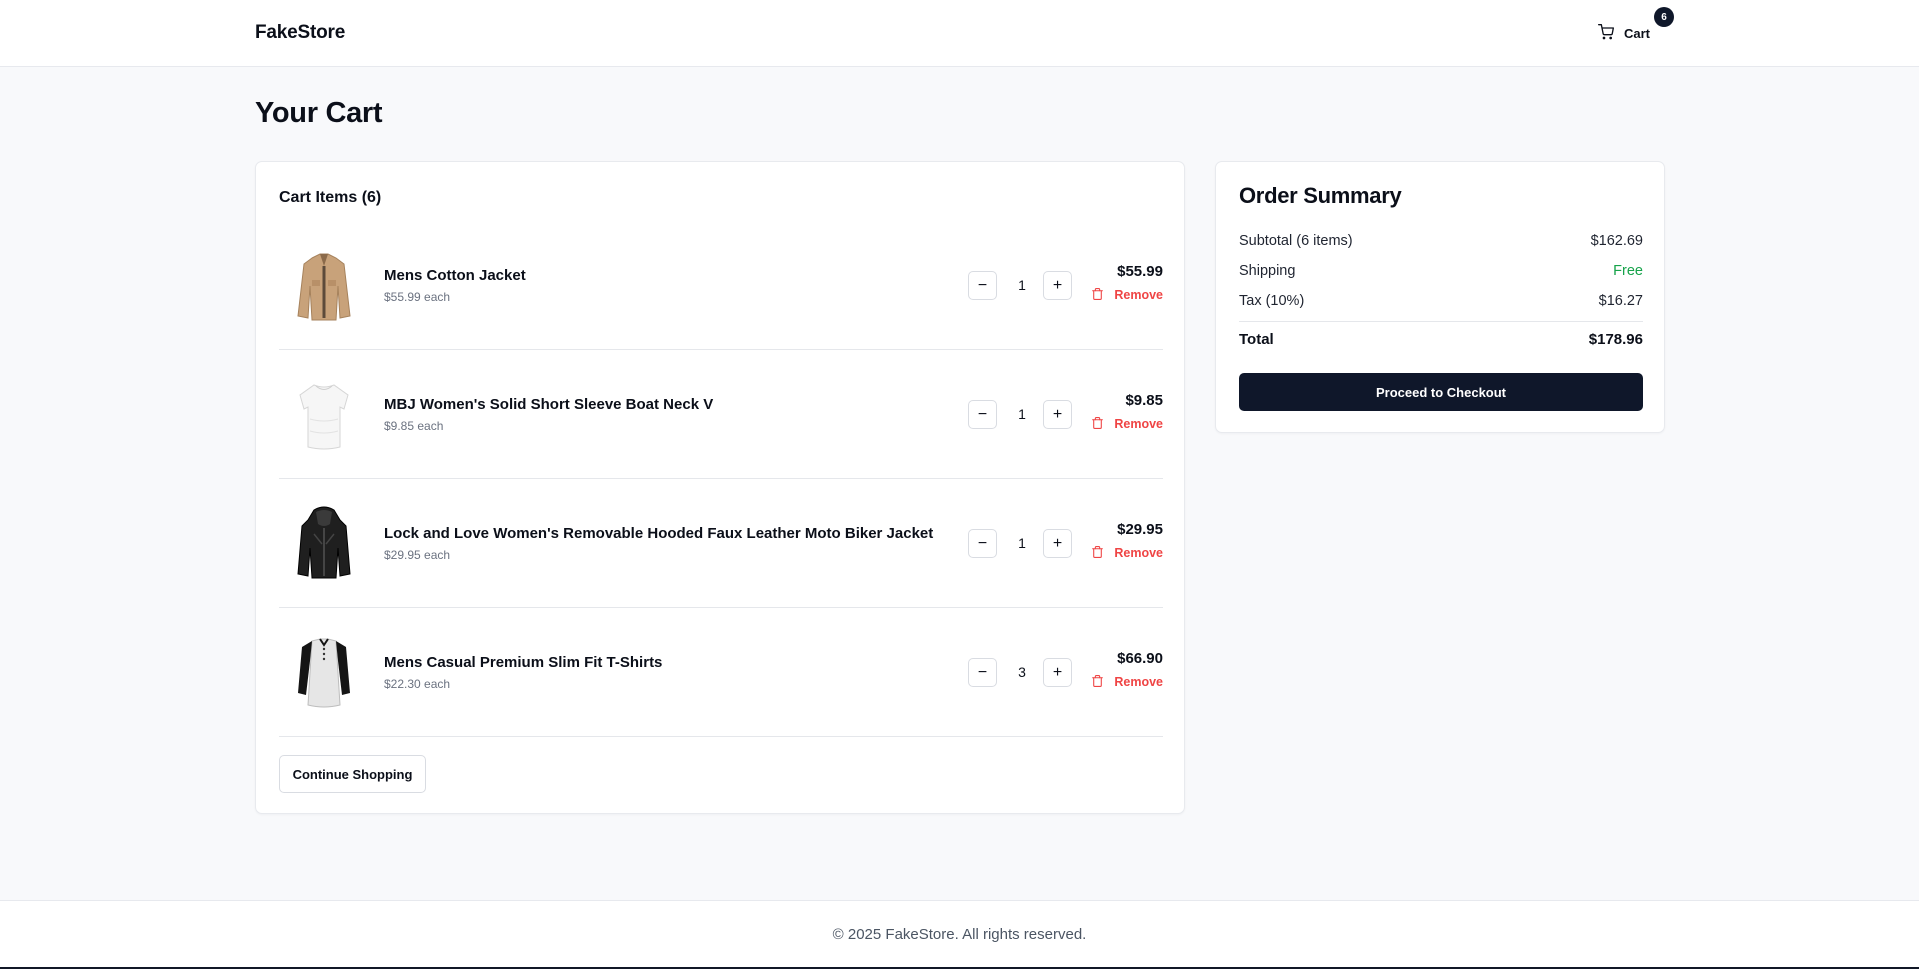 Image resolution: width=1919 pixels, height=969 pixels. I want to click on tax-label: Tax (10%), so click(1272, 301).